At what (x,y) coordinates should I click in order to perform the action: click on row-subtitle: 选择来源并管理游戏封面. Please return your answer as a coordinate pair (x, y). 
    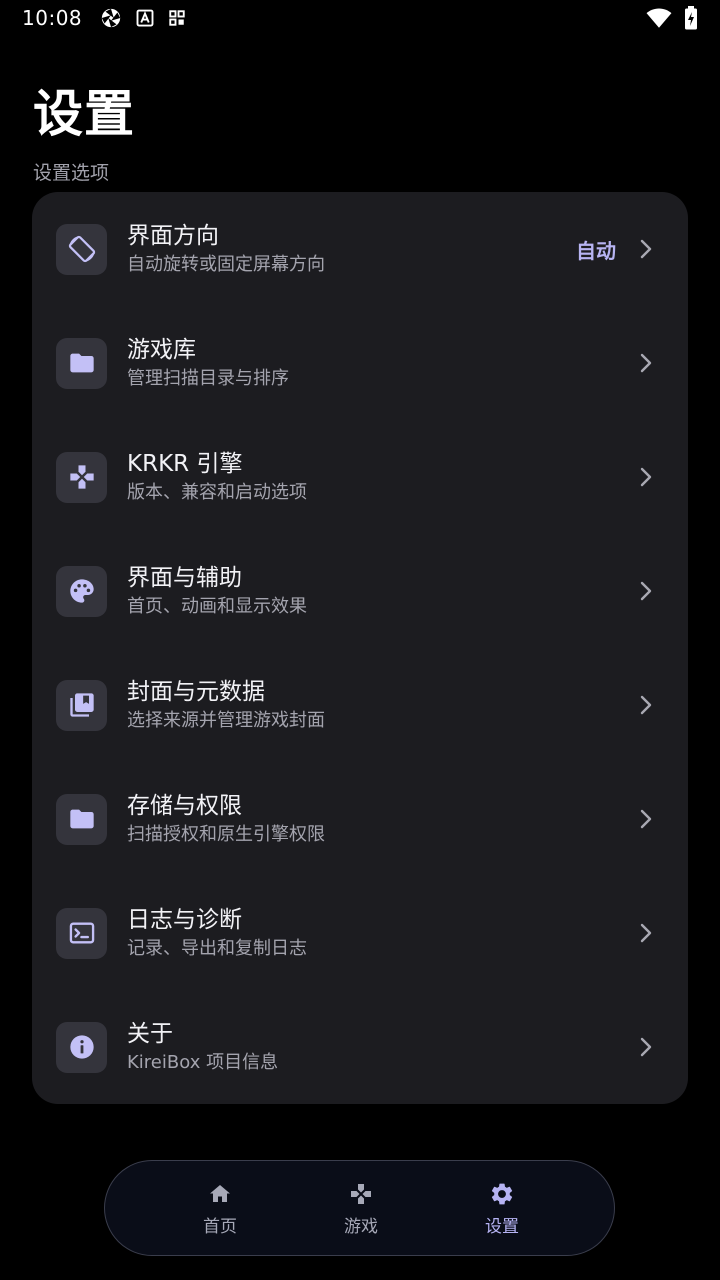
    Looking at the image, I should click on (226, 720).